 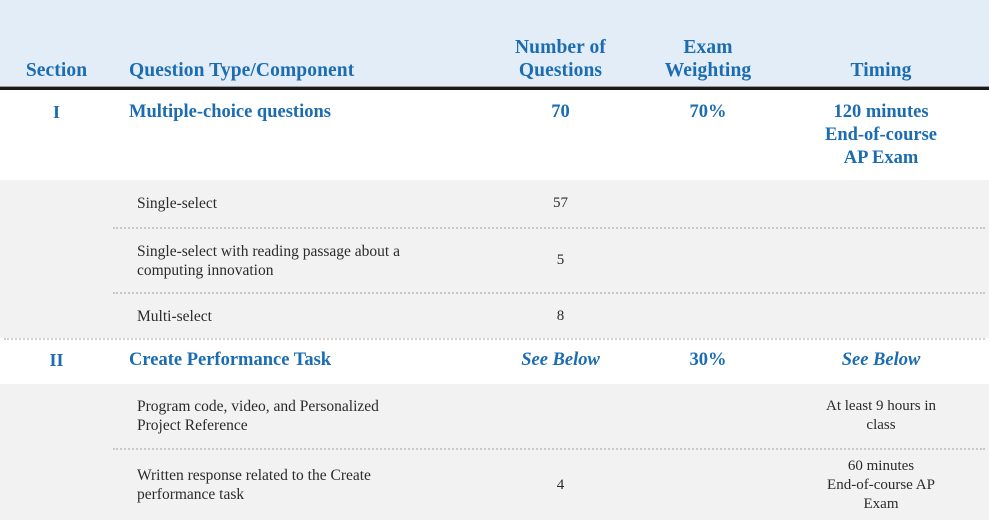 What do you see at coordinates (494, 522) in the screenshot?
I see `table-bottom-spacer` at bounding box center [494, 522].